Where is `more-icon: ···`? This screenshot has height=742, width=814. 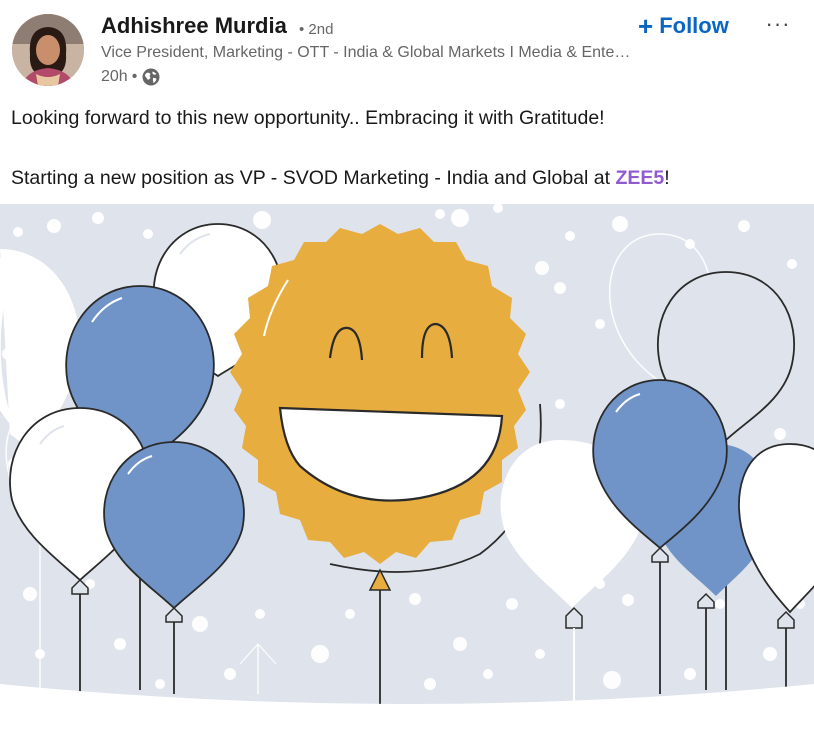 more-icon: ··· is located at coordinates (778, 23).